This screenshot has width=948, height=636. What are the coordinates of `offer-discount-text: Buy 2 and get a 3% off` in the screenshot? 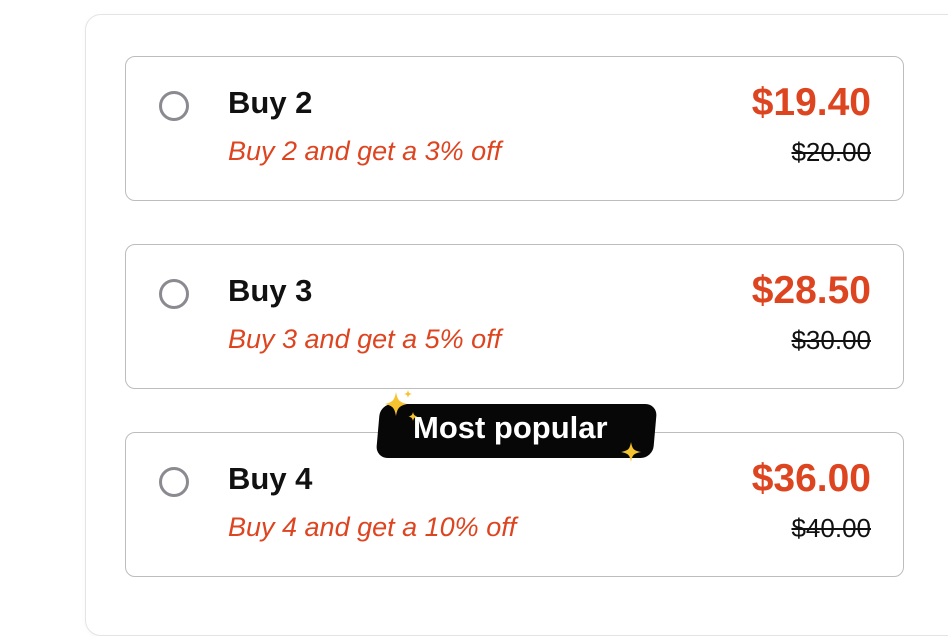 It's located at (365, 151).